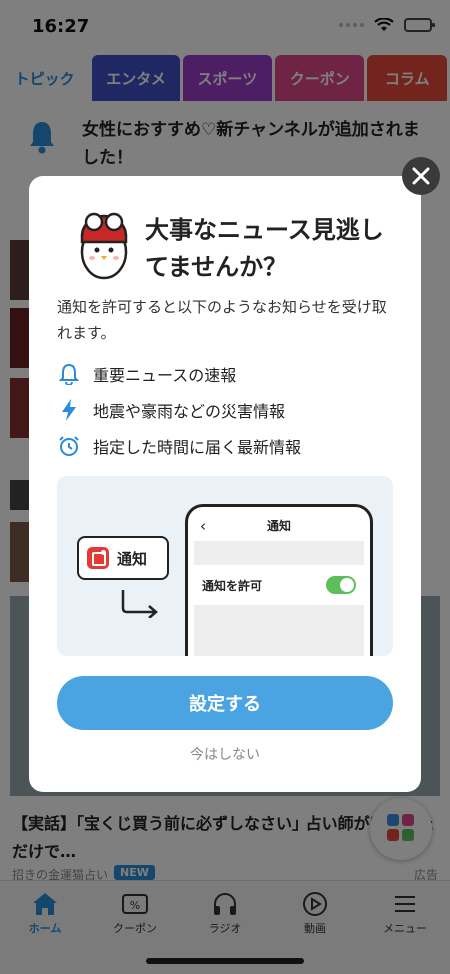  What do you see at coordinates (278, 526) in the screenshot?
I see `phone-title: 通知` at bounding box center [278, 526].